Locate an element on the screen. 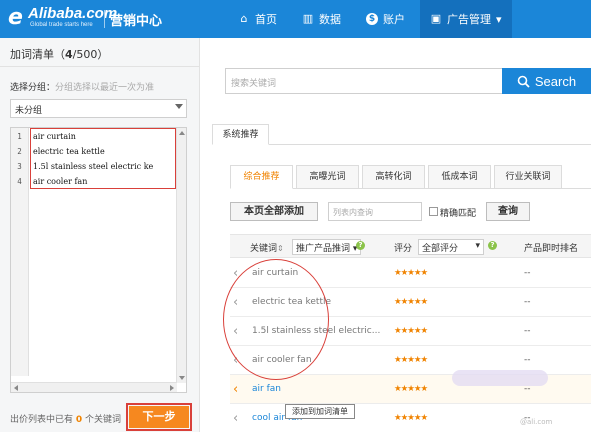  table-header: 关键词⇕ 推广产品推词 ▾ ? 评分 全部评分 ▾ ? 产品即时排名 is located at coordinates (410, 246).